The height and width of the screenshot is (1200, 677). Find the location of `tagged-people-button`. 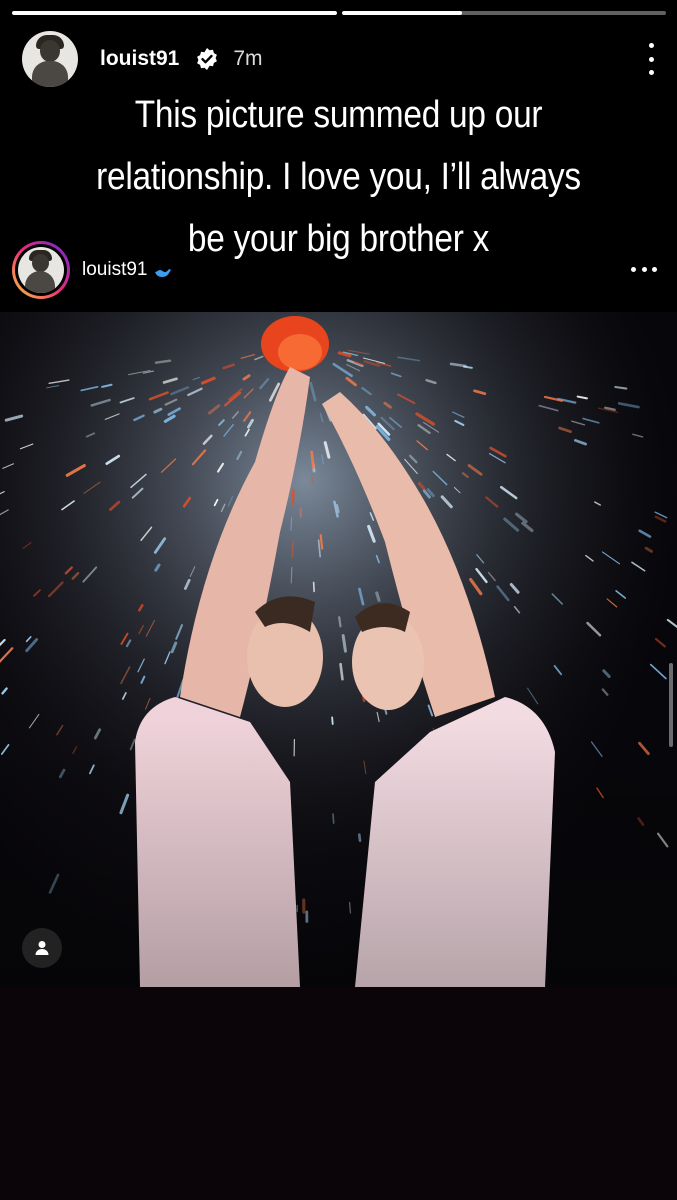

tagged-people-button is located at coordinates (42, 948).